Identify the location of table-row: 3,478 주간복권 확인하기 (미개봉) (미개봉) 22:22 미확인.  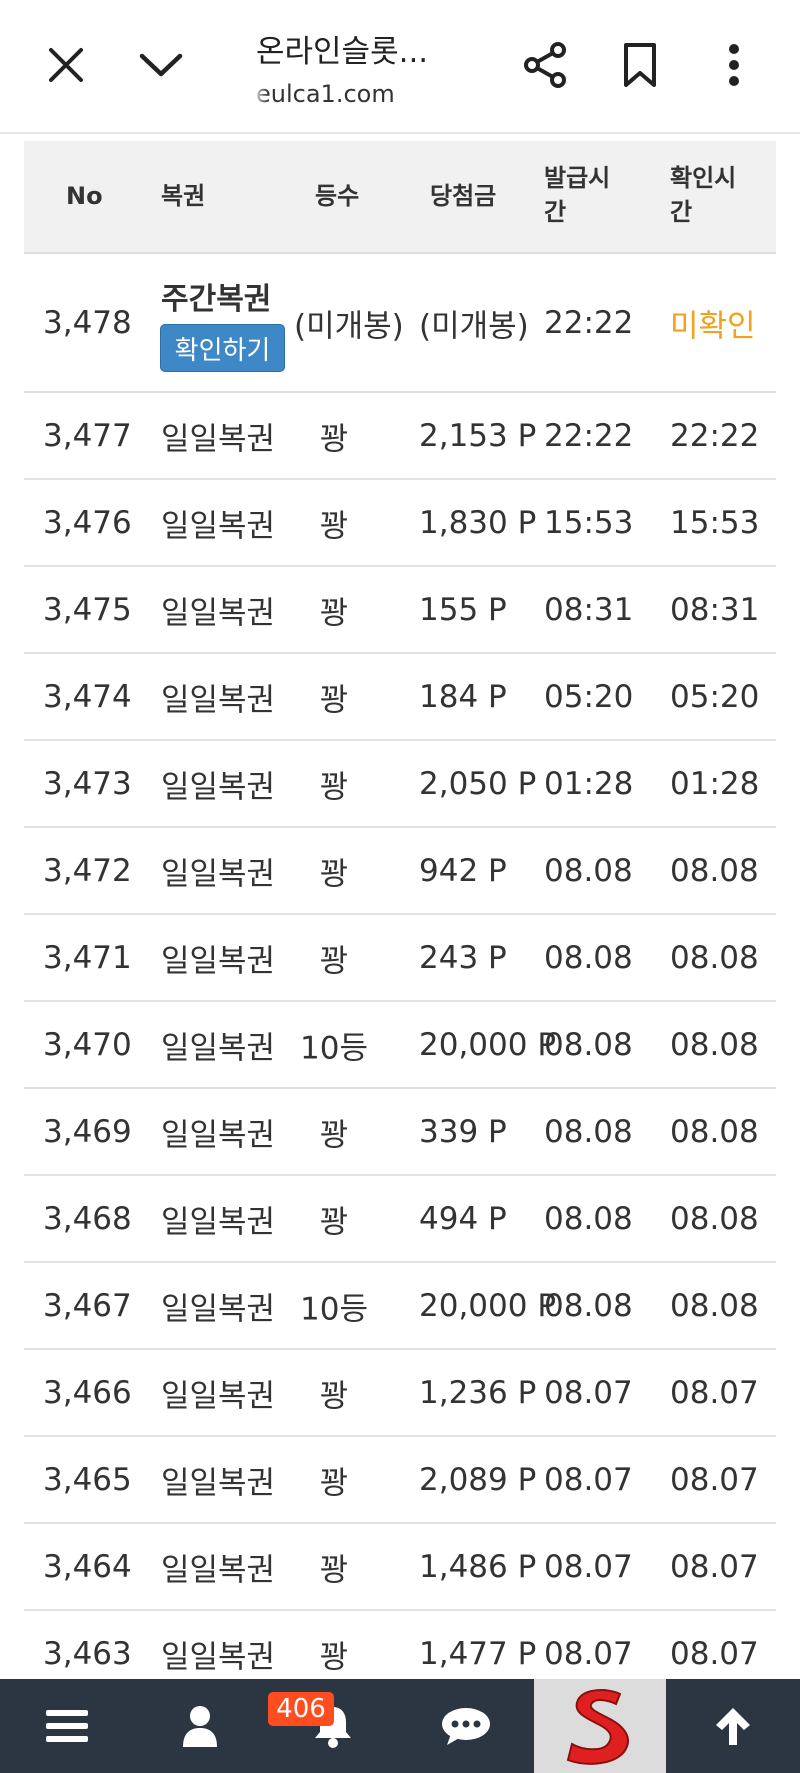
(400, 323).